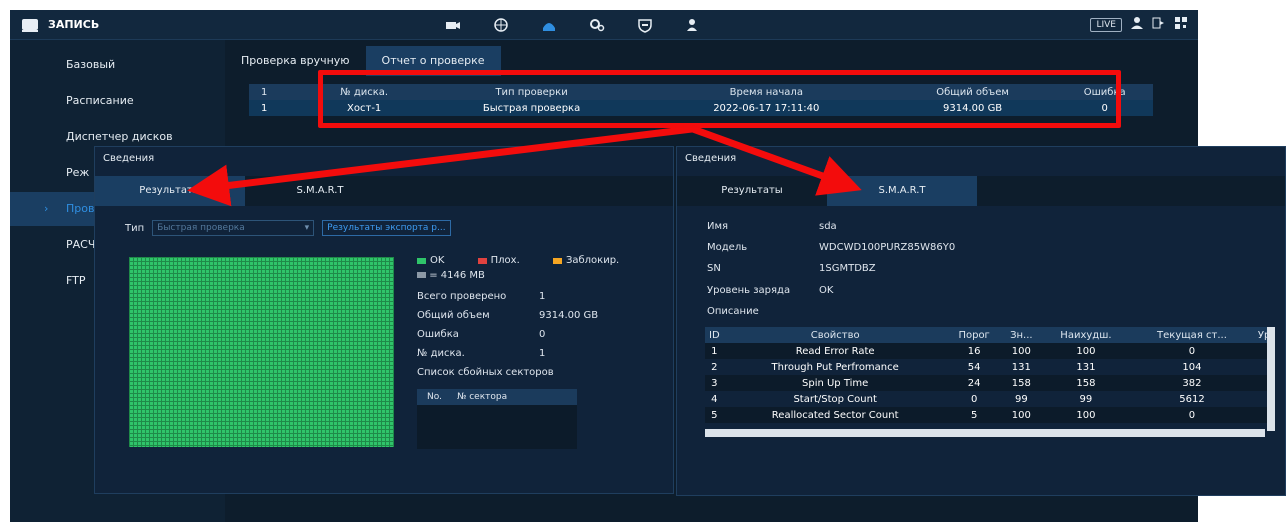 The height and width of the screenshot is (522, 1286). What do you see at coordinates (990, 383) in the screenshot?
I see `table-row: 3 Spin Up Time 24 158 158 382` at bounding box center [990, 383].